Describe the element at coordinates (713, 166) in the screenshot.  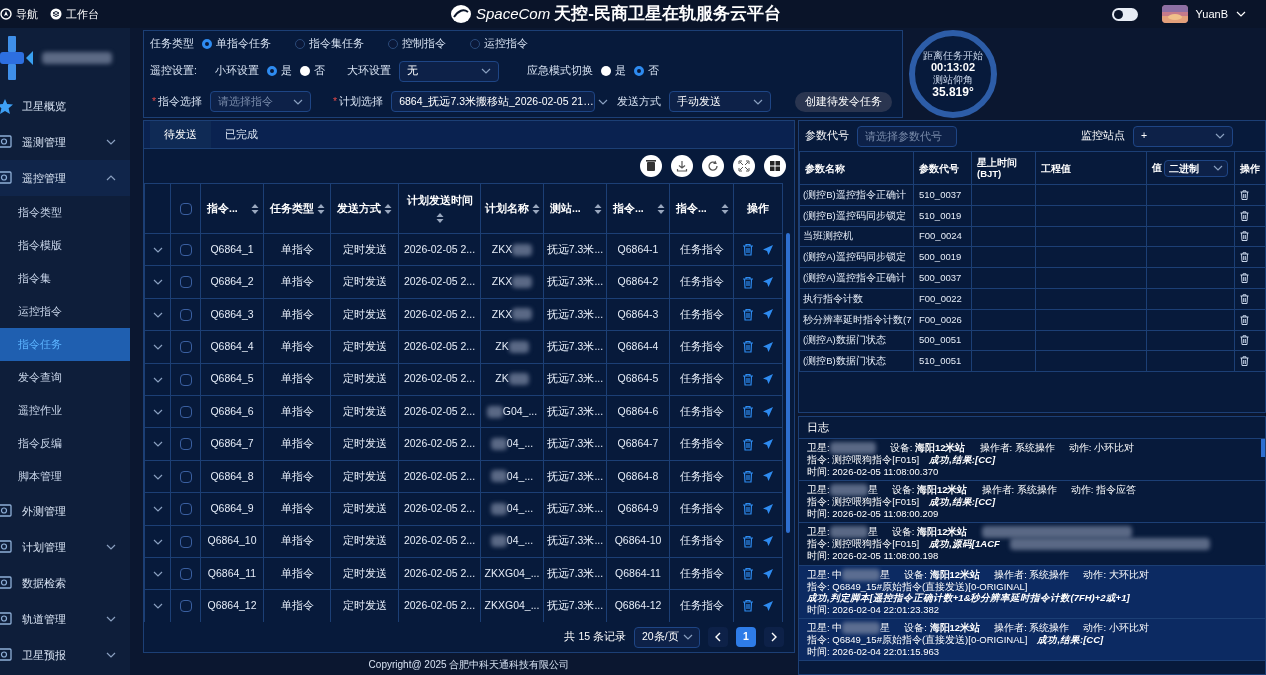
I see `refresh-icon` at that location.